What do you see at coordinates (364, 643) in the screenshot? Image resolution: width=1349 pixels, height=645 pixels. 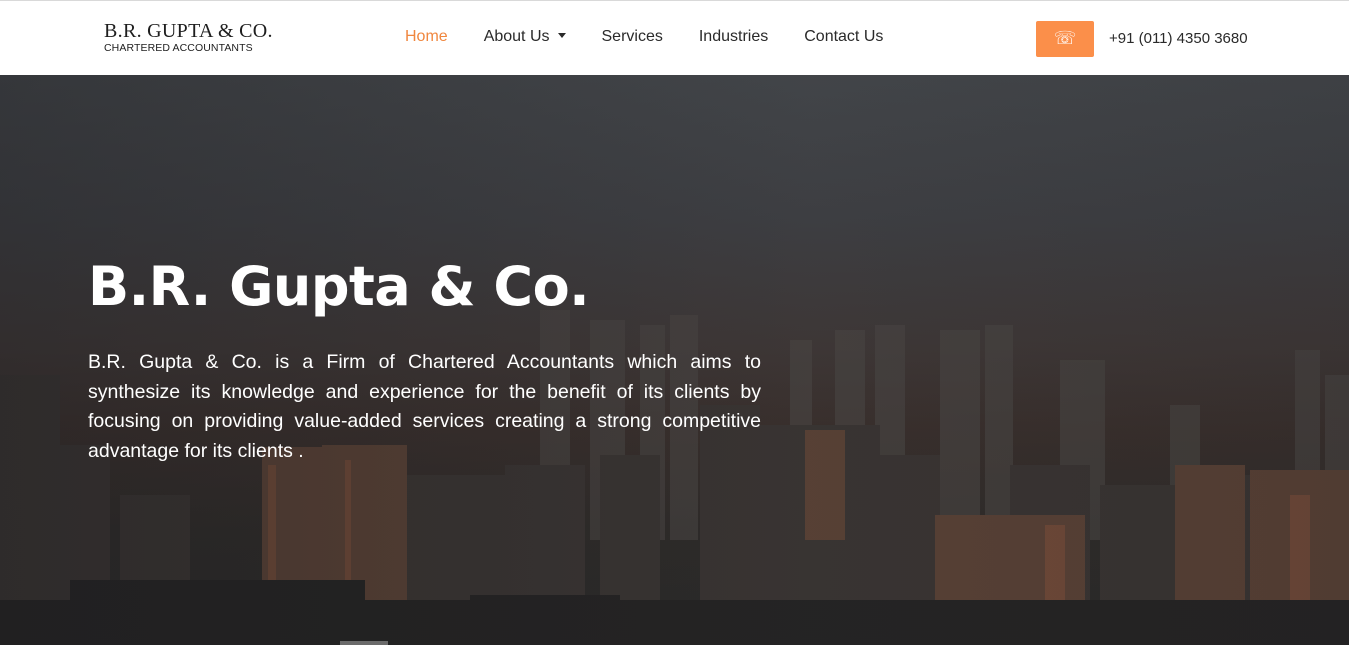 I see `slider-indicator` at bounding box center [364, 643].